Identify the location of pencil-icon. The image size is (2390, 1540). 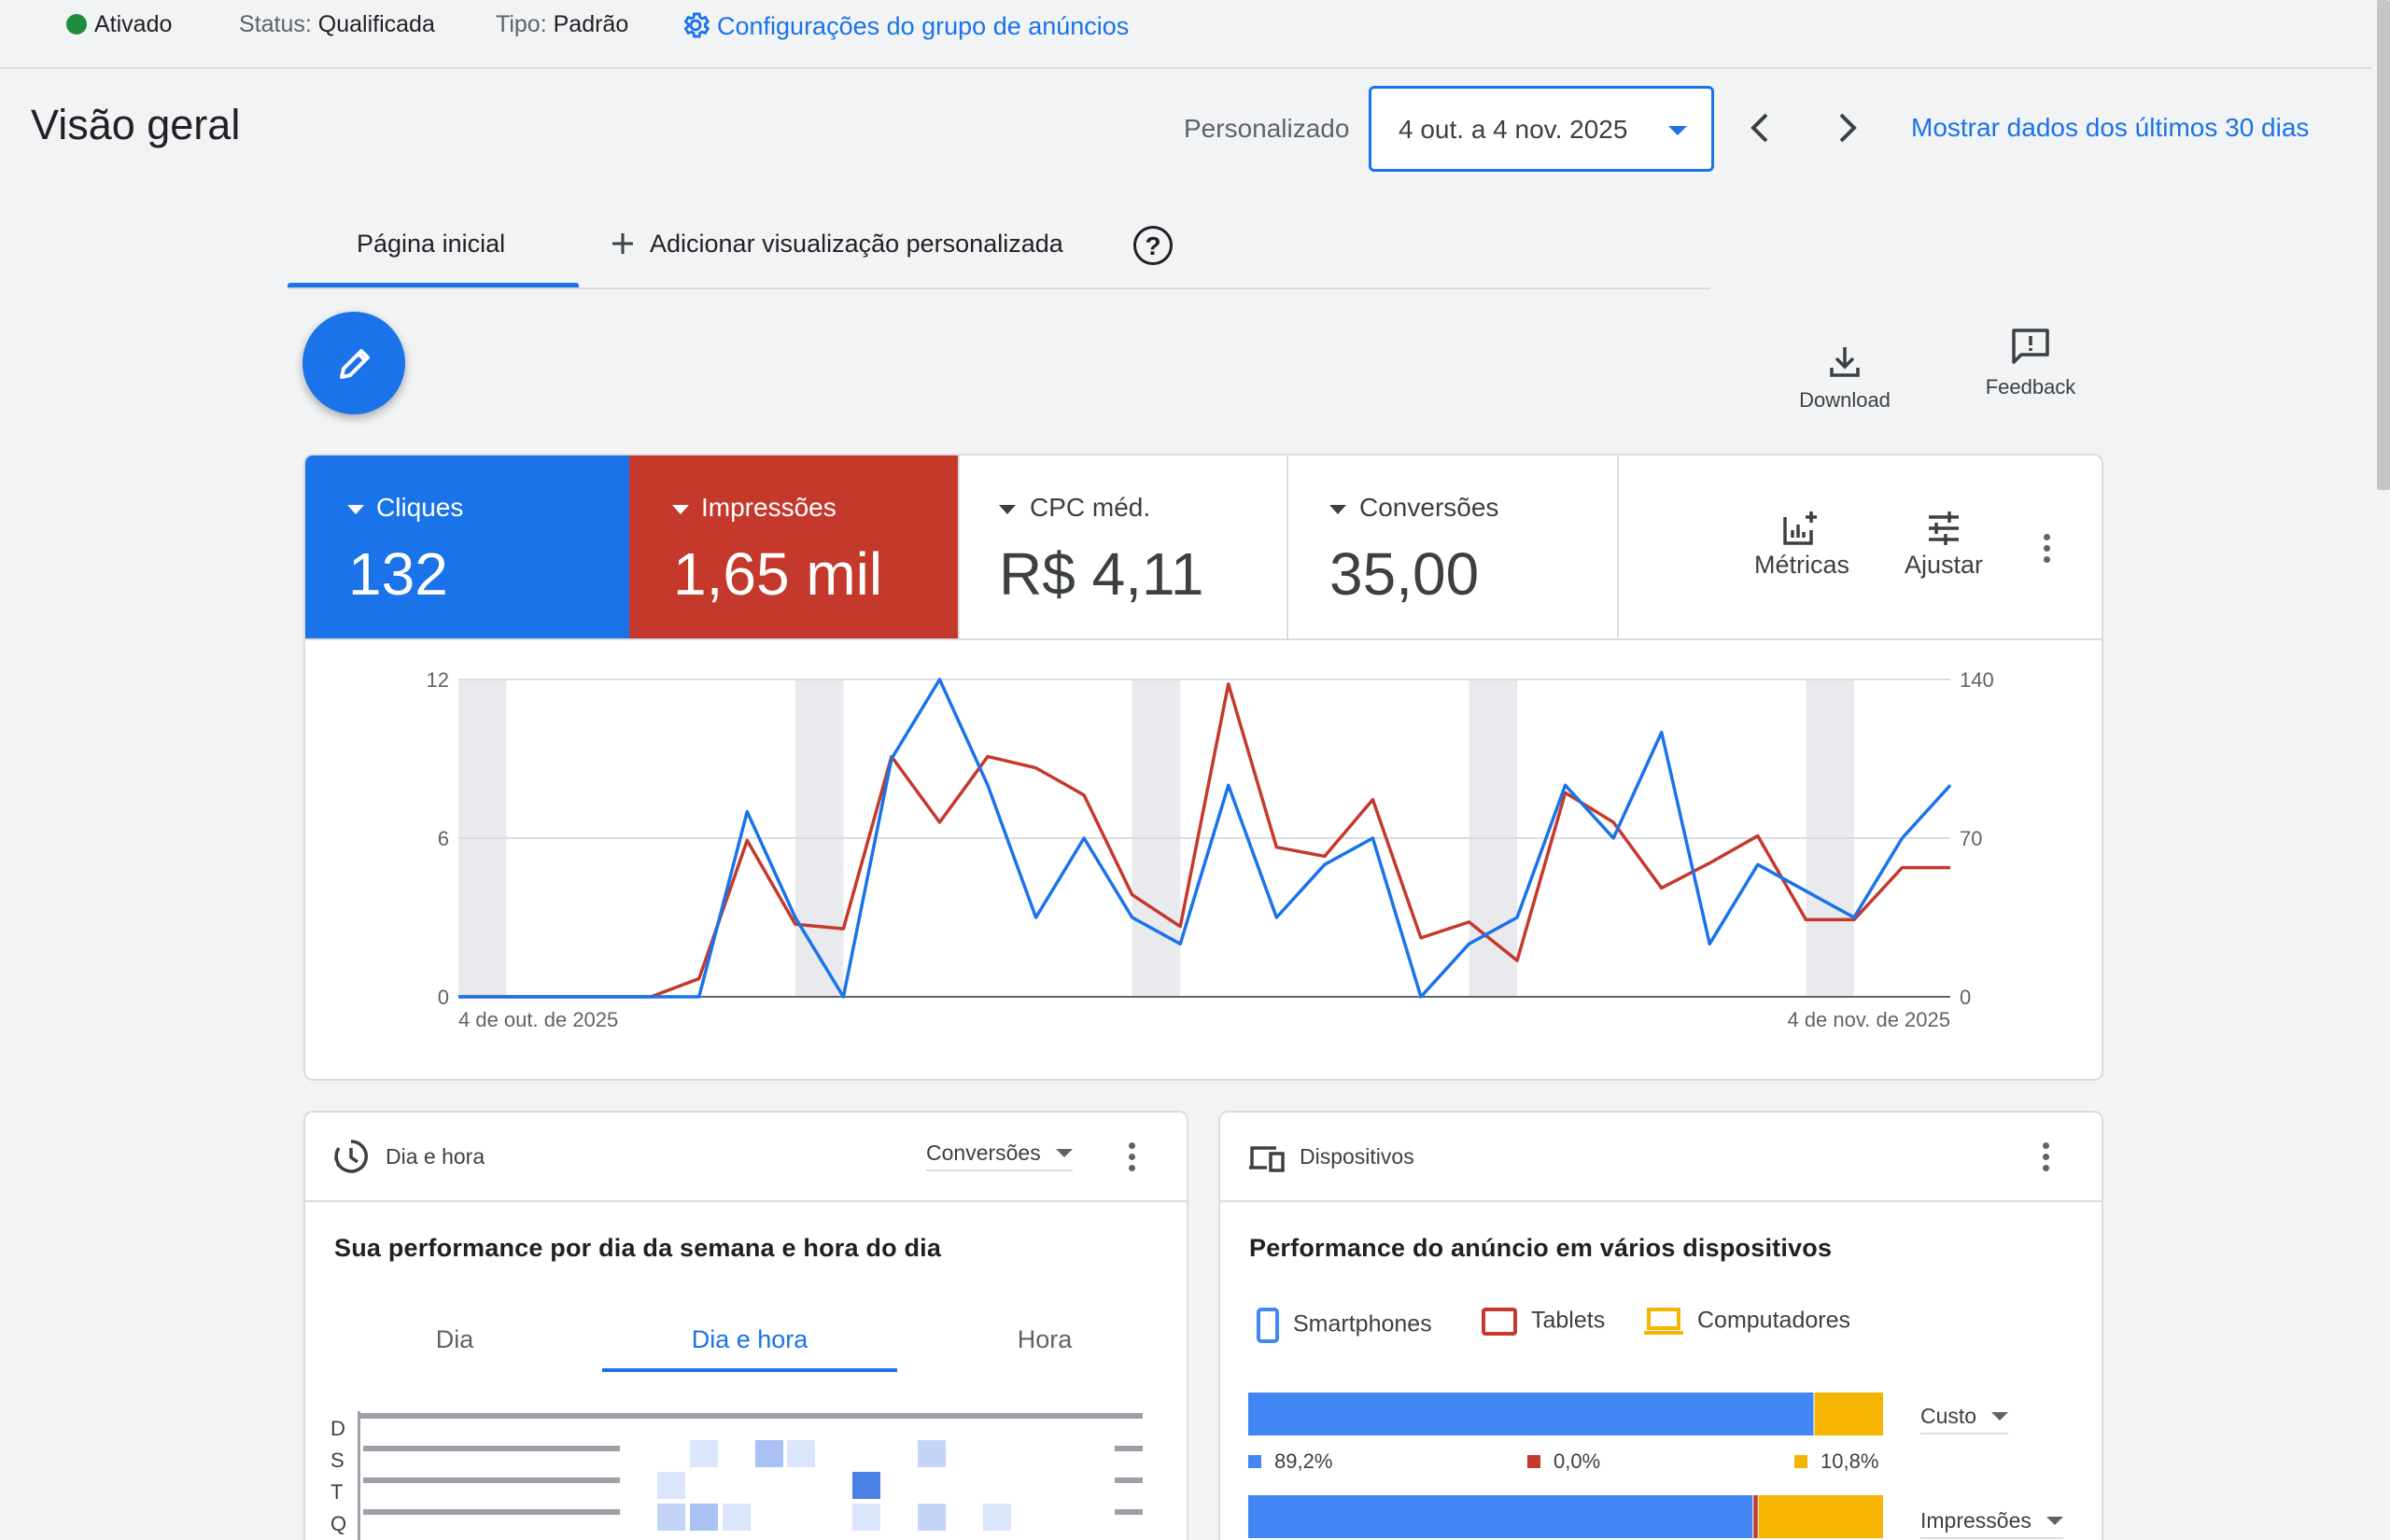
(355, 364).